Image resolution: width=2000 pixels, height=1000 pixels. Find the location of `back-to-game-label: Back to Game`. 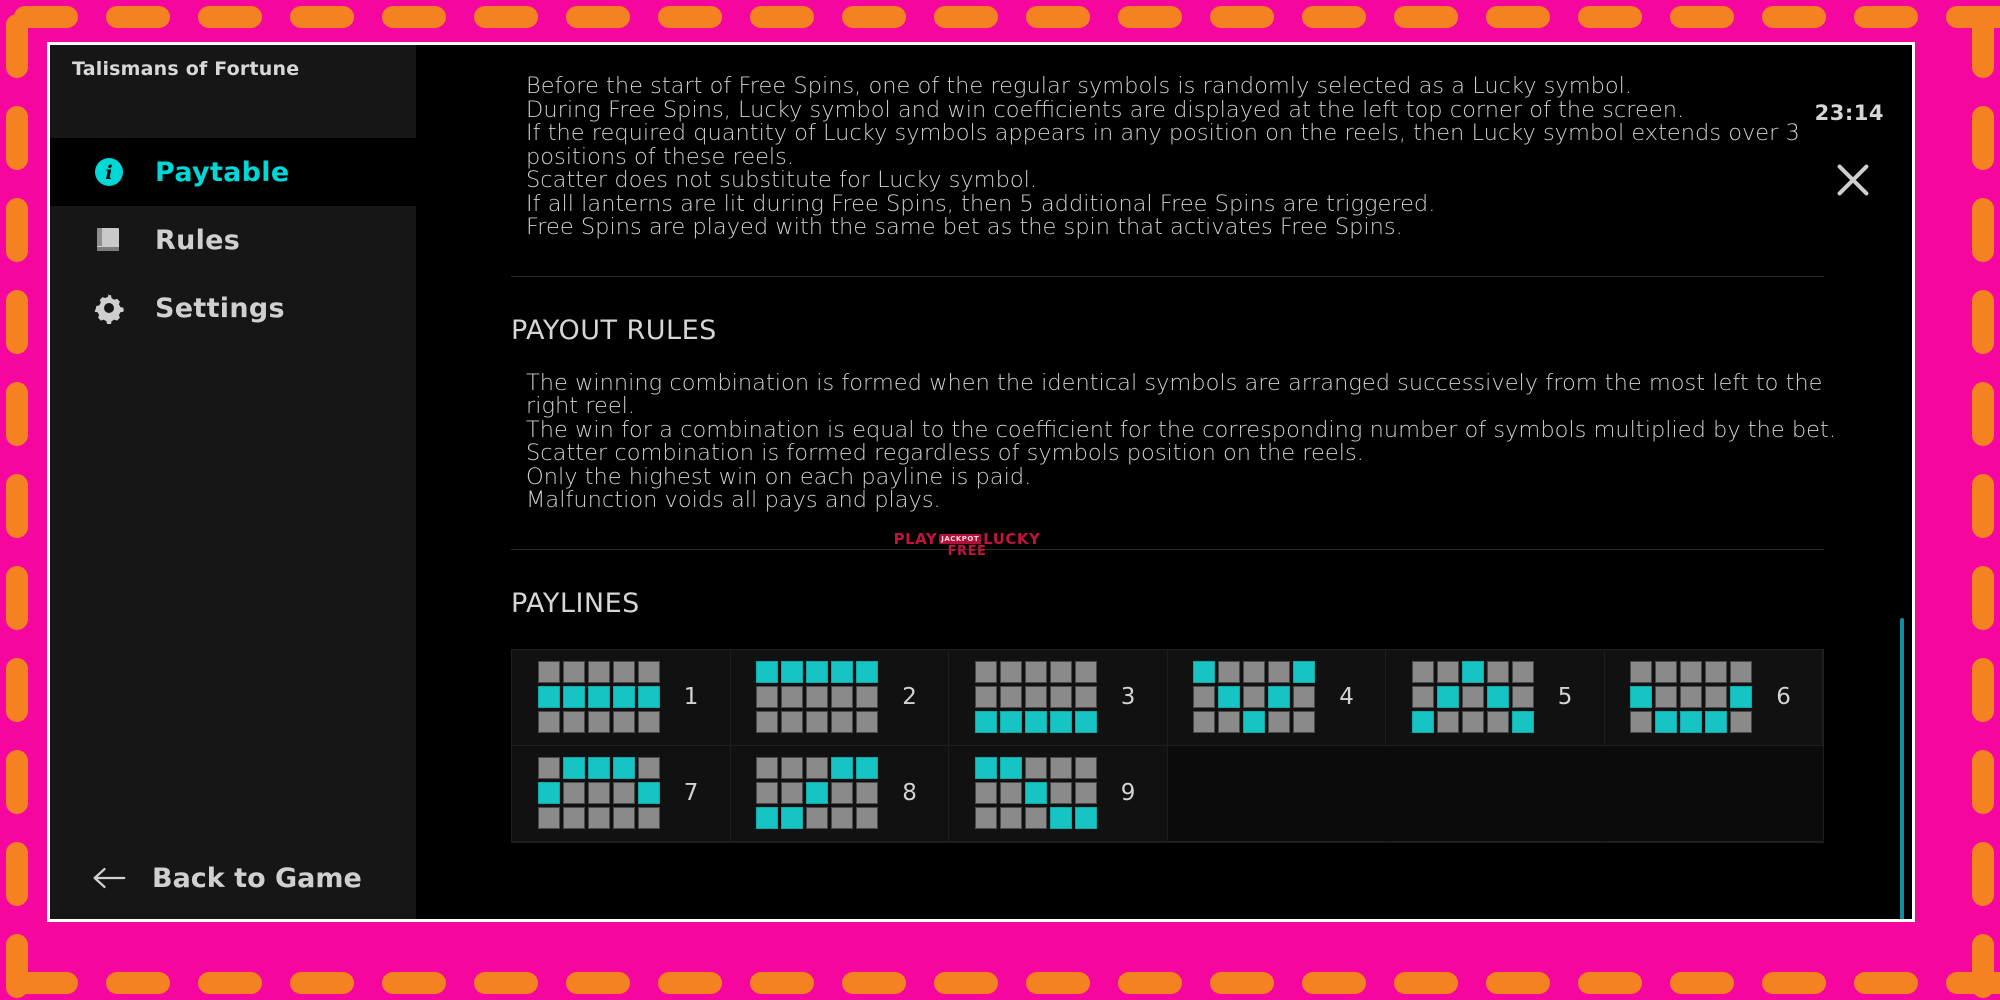

back-to-game-label: Back to Game is located at coordinates (257, 878).